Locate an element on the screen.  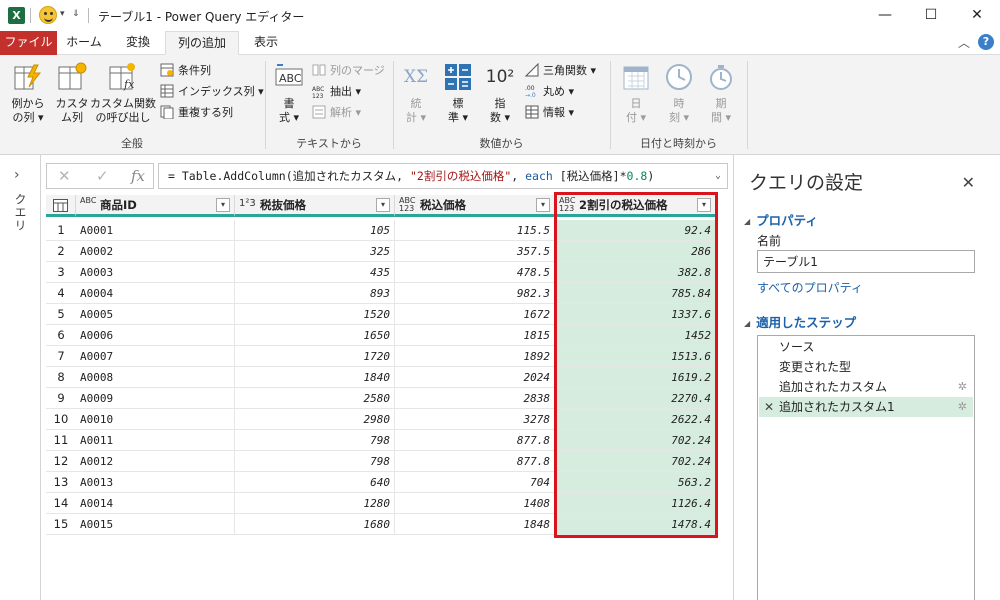
tab-view: 表示 is located at coordinates (266, 43).